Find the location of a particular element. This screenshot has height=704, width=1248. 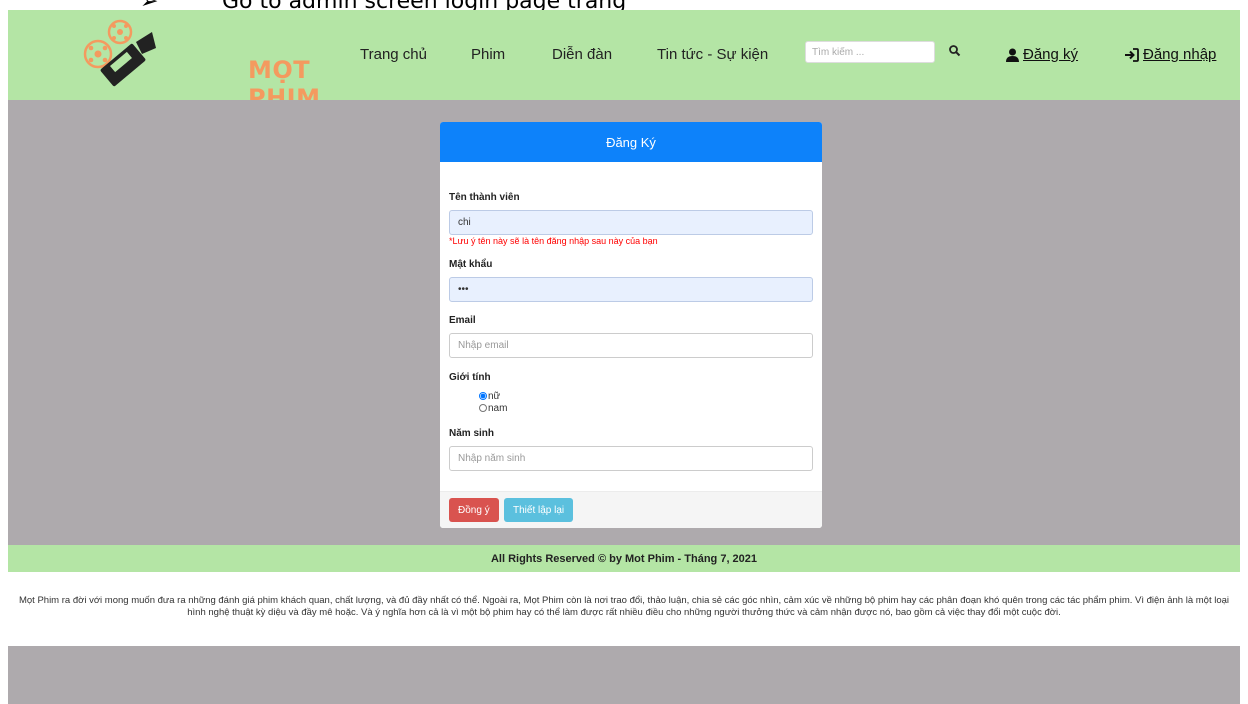

nav-item-forum: Diễn đàn is located at coordinates (582, 54).